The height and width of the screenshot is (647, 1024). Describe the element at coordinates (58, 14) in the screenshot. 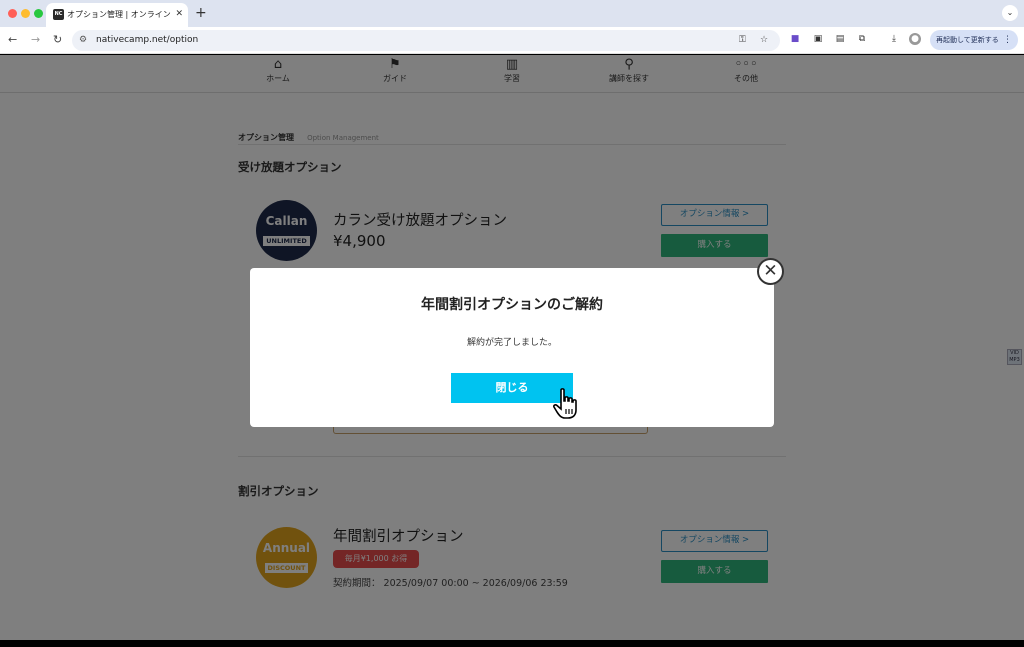

I see `site-favicon-icon: NC` at that location.